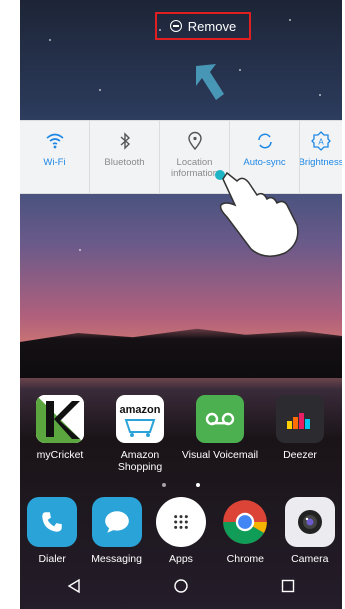 Image resolution: width=345 pixels, height=609 pixels. Describe the element at coordinates (52, 522) in the screenshot. I see `phone-icon` at that location.